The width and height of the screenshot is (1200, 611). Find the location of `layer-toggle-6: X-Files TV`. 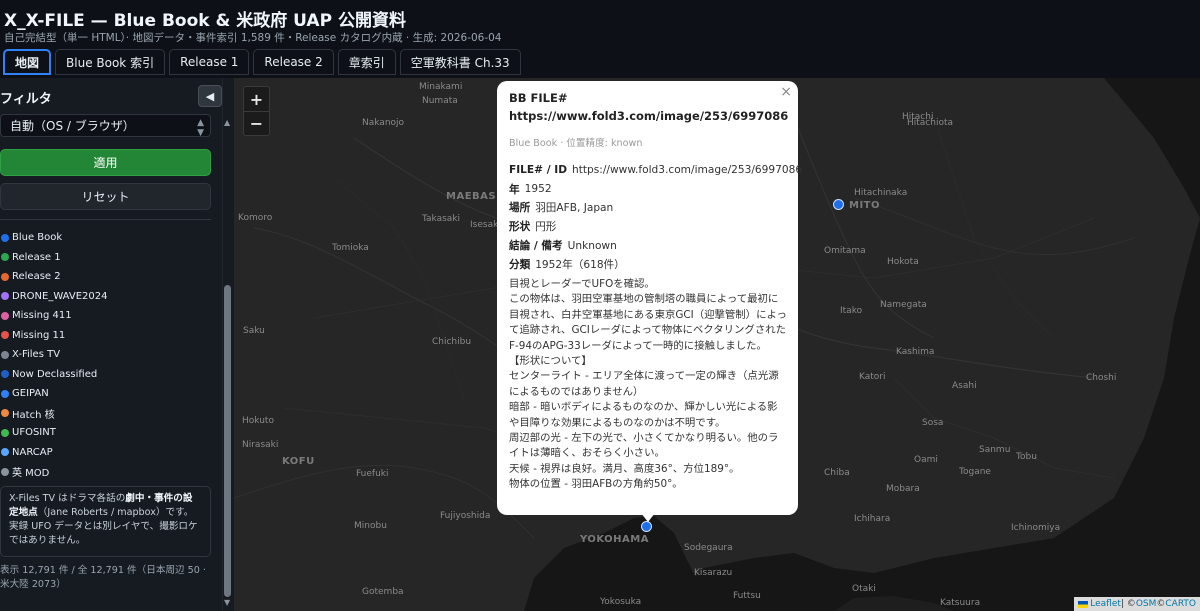

layer-toggle-6: X-Files TV is located at coordinates (54, 355).